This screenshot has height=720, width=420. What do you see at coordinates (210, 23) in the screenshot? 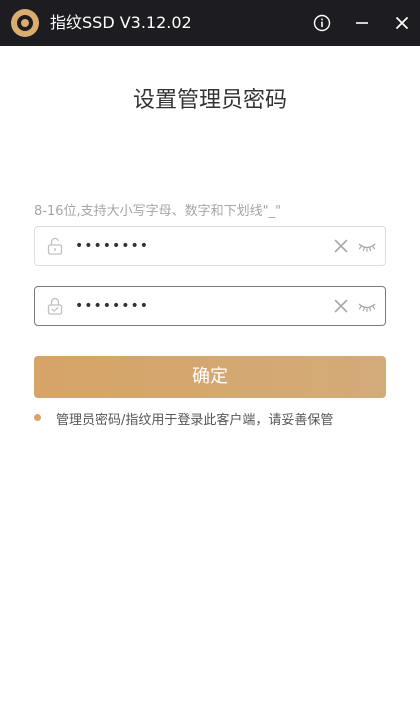
I see `title-bar: 指纹SSD V3.12.02` at bounding box center [210, 23].